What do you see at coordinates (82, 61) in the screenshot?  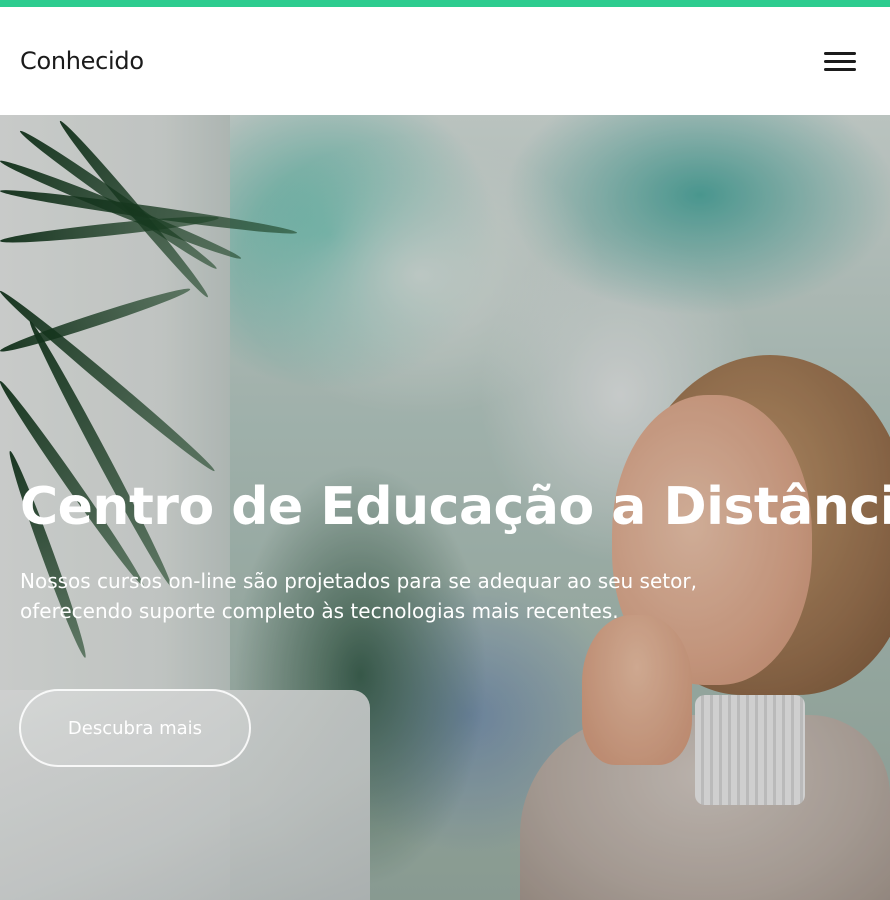 I see `brand-logo-link: Conhecido` at bounding box center [82, 61].